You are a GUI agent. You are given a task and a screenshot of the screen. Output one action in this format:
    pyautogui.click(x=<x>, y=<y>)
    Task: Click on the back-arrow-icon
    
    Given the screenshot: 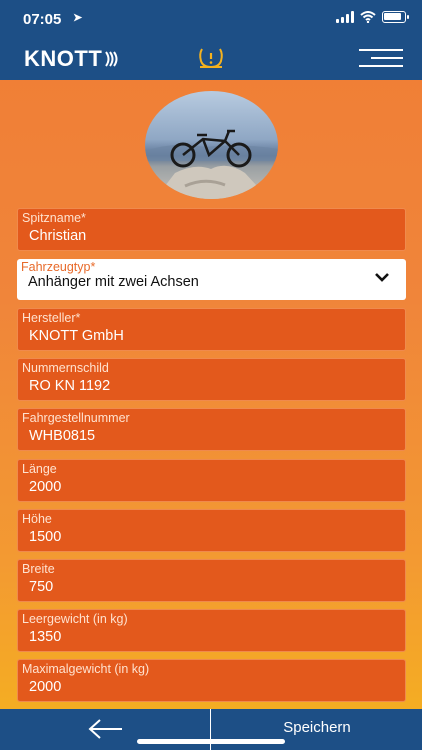 What is the action you would take?
    pyautogui.click(x=105, y=729)
    